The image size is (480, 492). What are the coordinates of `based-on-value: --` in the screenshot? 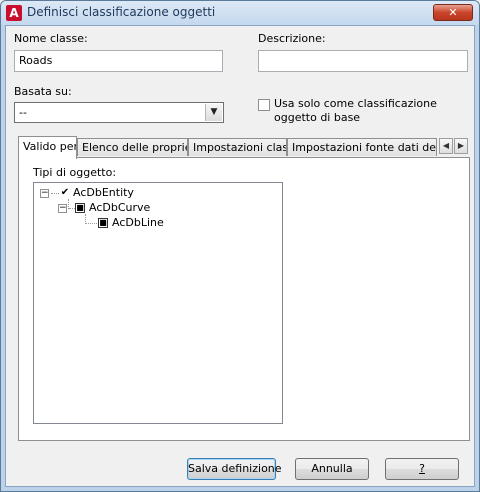 It's located at (23, 112).